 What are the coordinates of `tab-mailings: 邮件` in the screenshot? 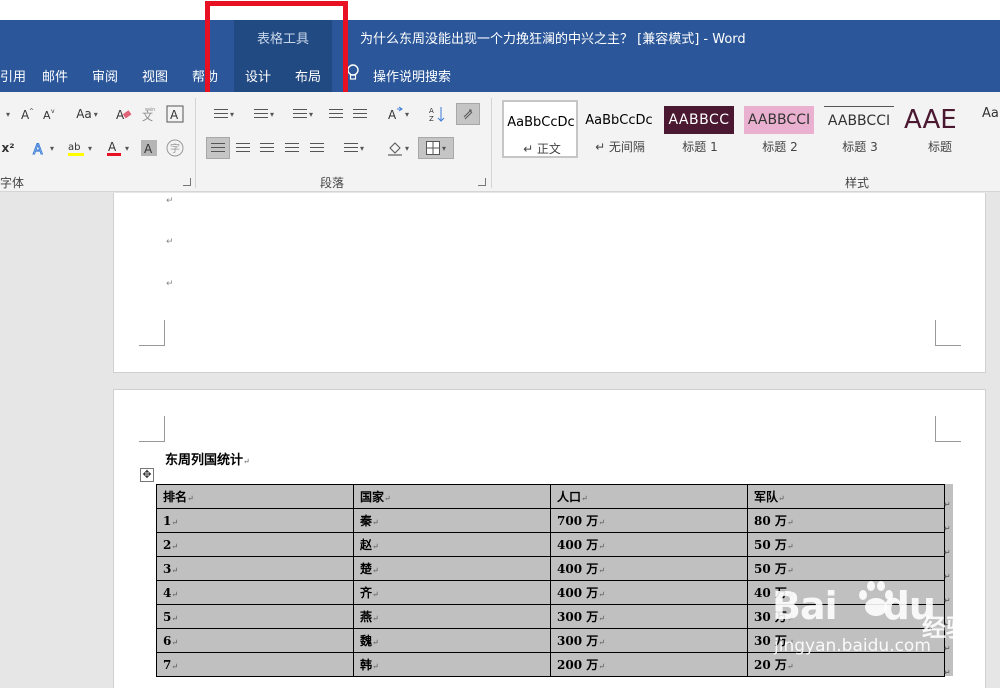 It's located at (55, 75).